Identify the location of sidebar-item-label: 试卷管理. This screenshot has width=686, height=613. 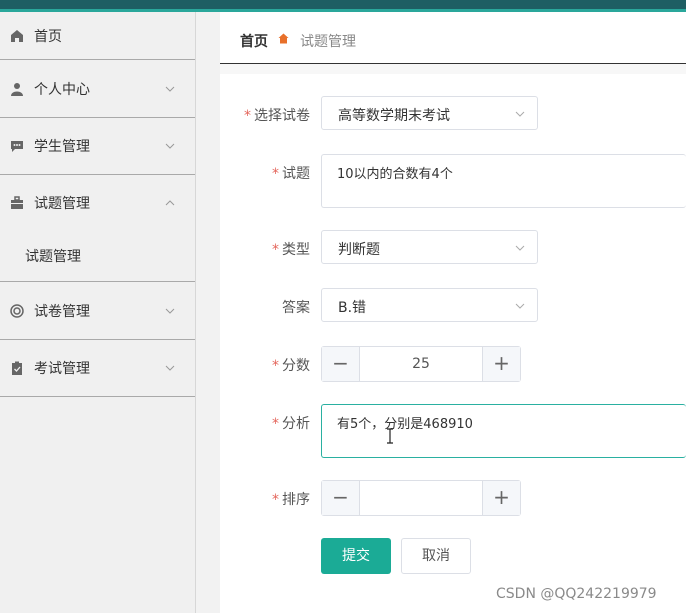
(62, 311).